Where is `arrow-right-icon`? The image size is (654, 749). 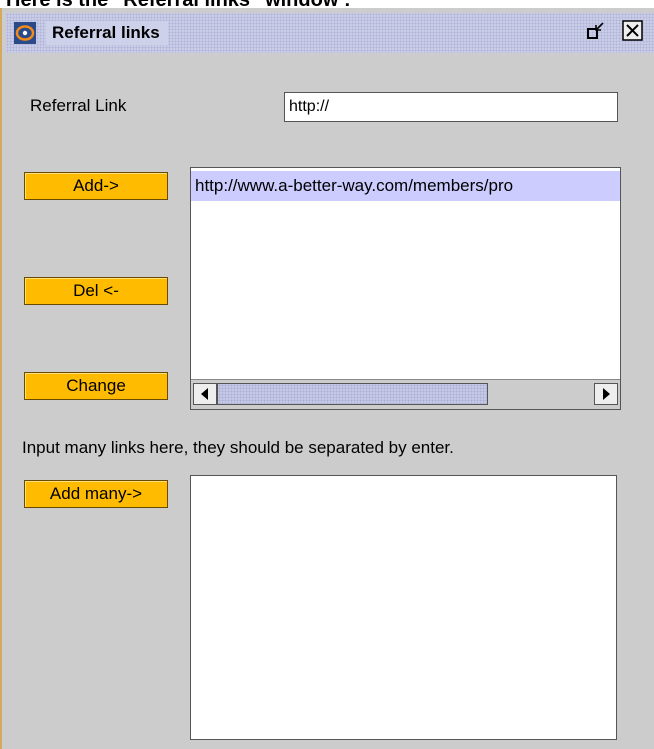 arrow-right-icon is located at coordinates (606, 394).